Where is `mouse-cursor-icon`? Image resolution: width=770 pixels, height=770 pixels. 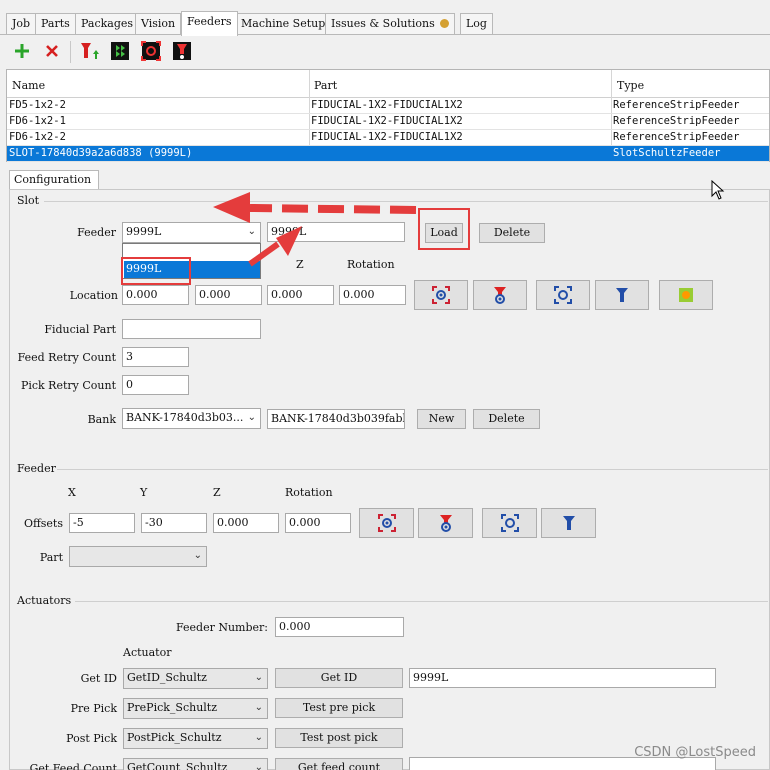
mouse-cursor-icon is located at coordinates (718, 191).